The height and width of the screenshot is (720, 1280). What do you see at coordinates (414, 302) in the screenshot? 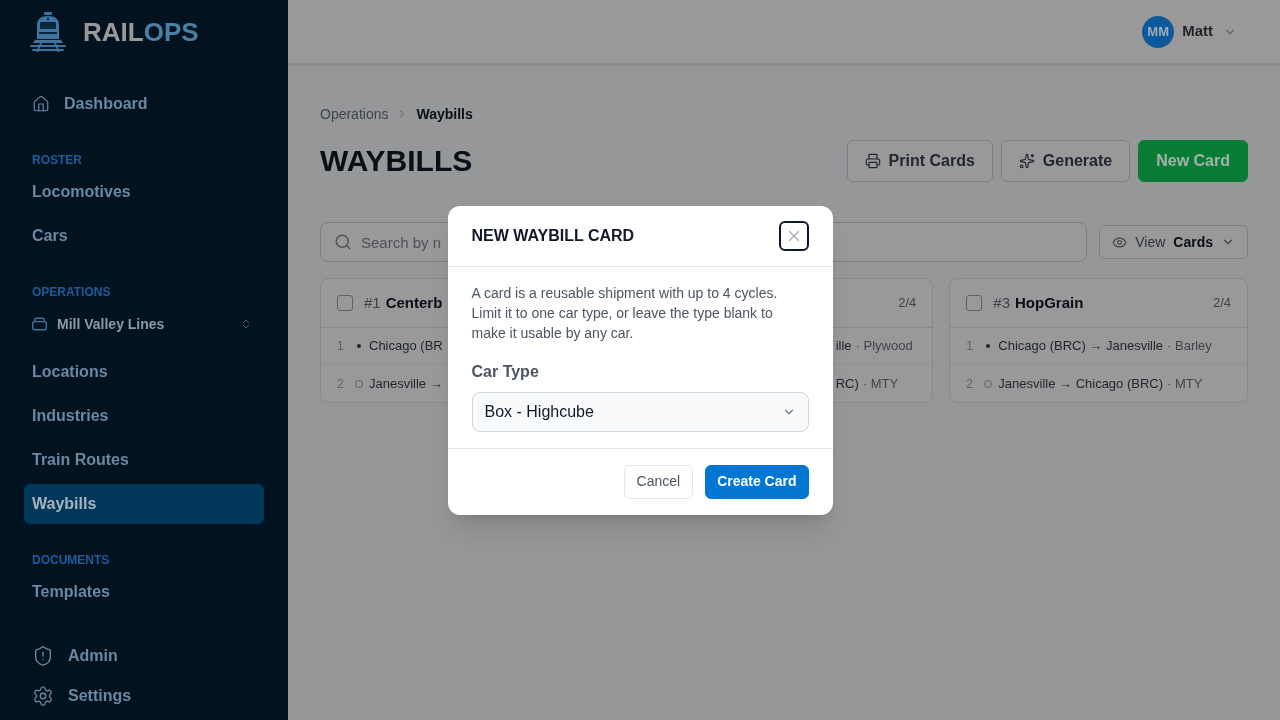
I see `card-name: Centerb` at bounding box center [414, 302].